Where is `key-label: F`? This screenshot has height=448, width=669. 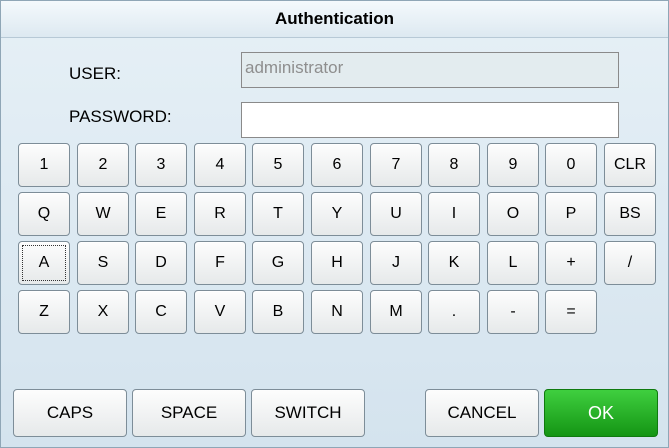 key-label: F is located at coordinates (220, 262).